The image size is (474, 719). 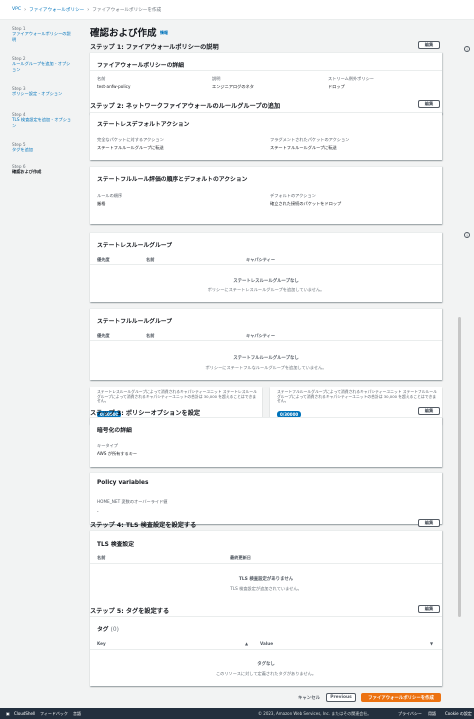 I want to click on wizard-step-6: Step 6 確認および作成, so click(x=42, y=169).